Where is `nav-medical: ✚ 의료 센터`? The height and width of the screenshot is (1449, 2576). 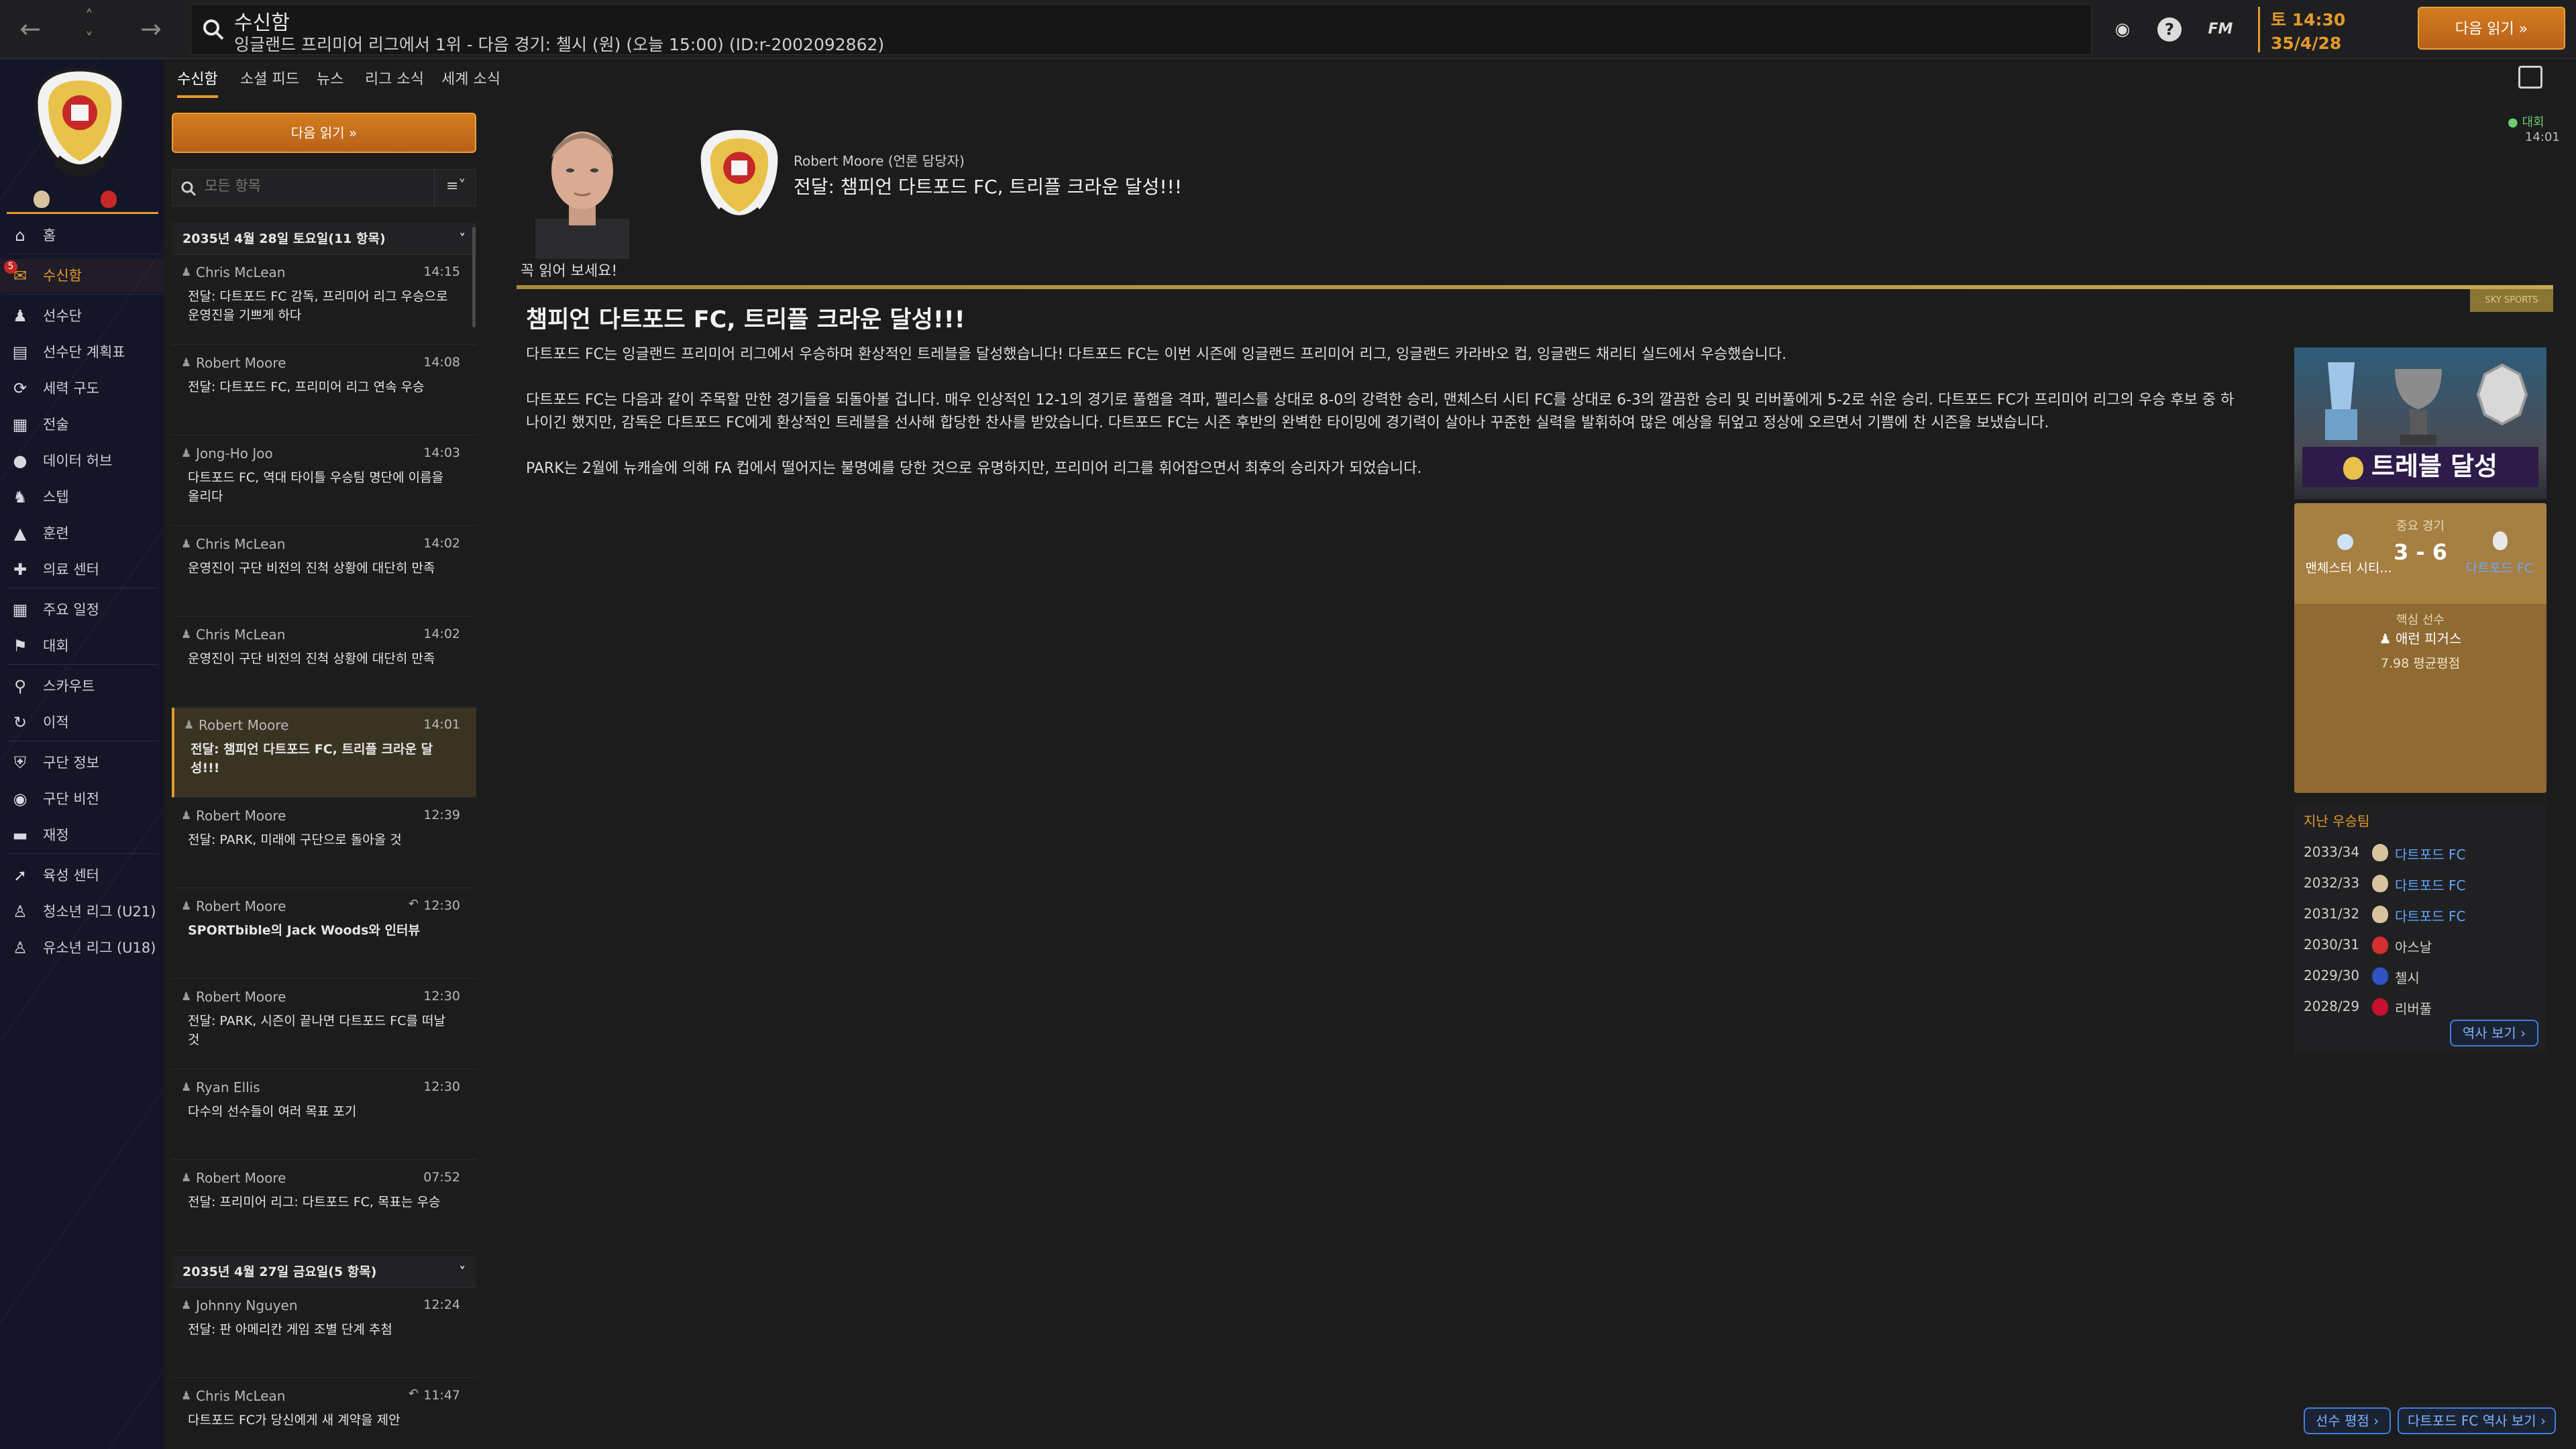
nav-medical: ✚ 의료 센터 is located at coordinates (82, 569).